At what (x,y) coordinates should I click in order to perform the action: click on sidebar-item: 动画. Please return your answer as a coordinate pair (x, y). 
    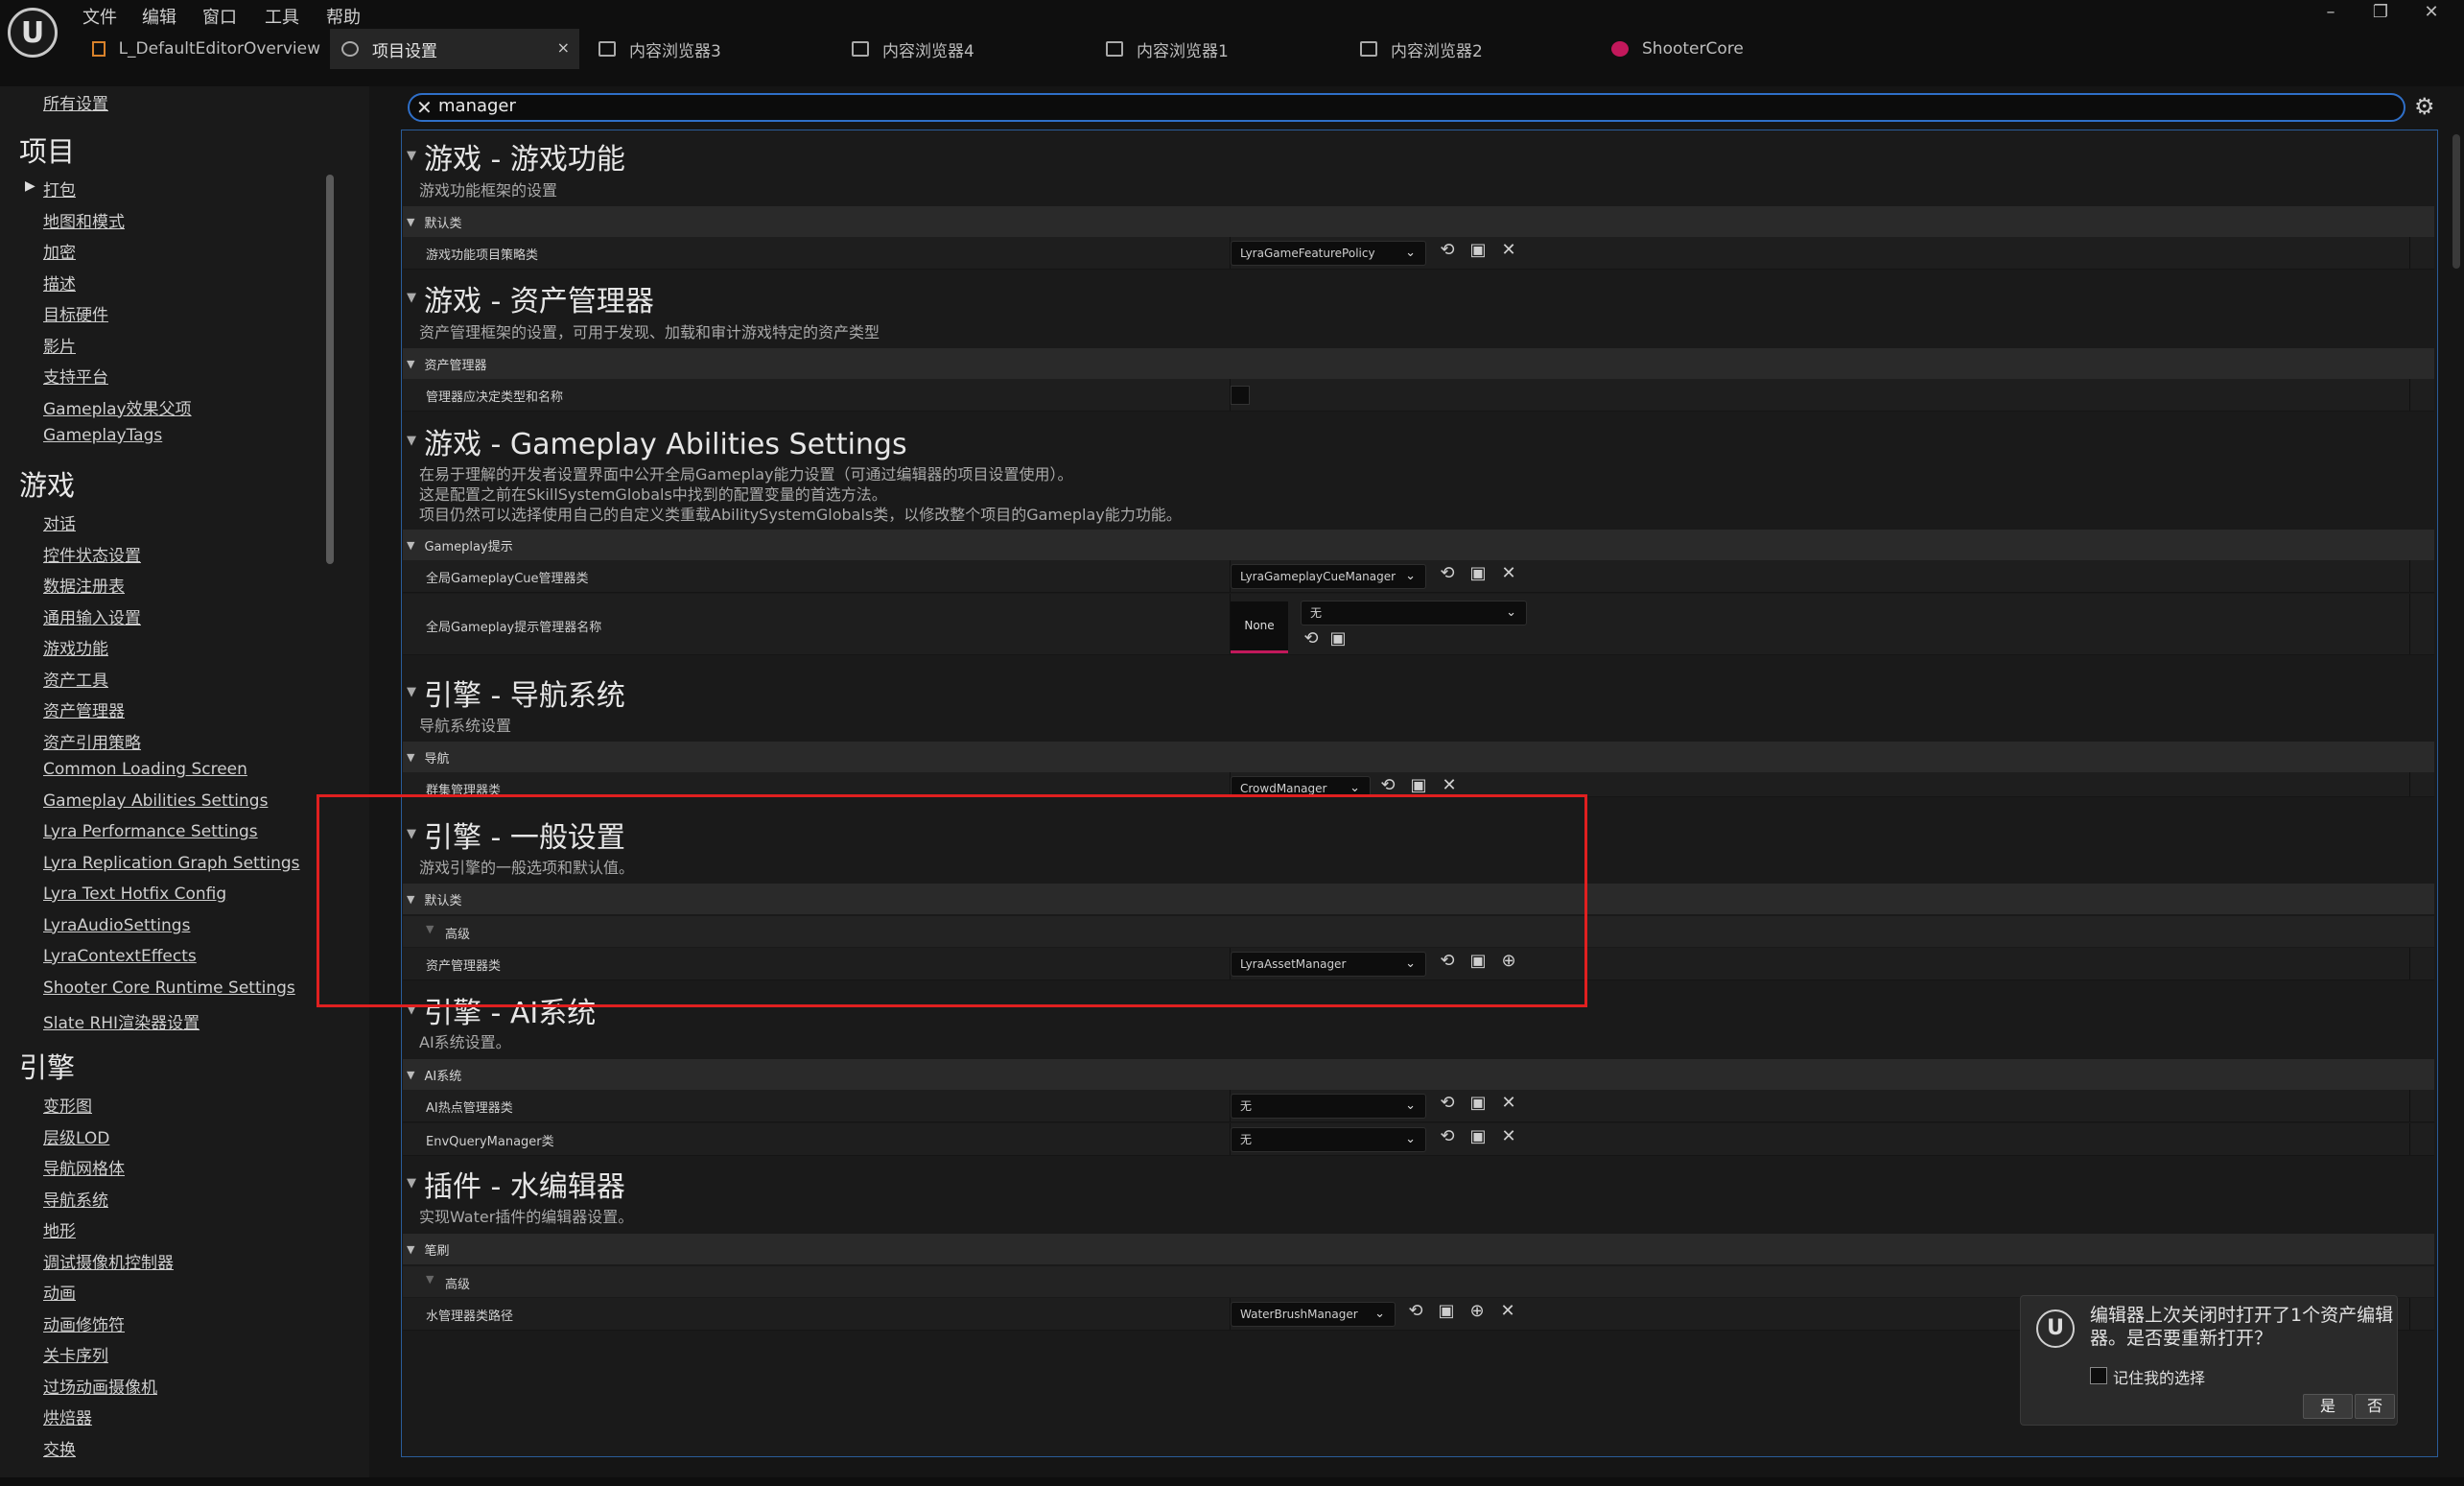
    Looking at the image, I should click on (59, 1292).